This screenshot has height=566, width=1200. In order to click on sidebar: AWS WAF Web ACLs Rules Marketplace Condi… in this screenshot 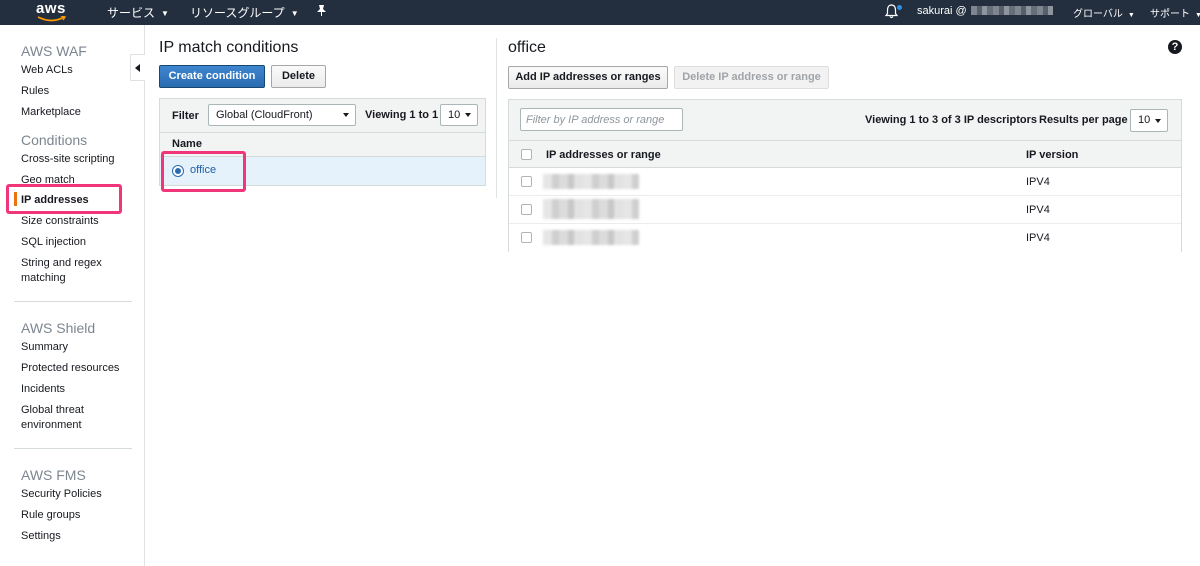, I will do `click(72, 295)`.